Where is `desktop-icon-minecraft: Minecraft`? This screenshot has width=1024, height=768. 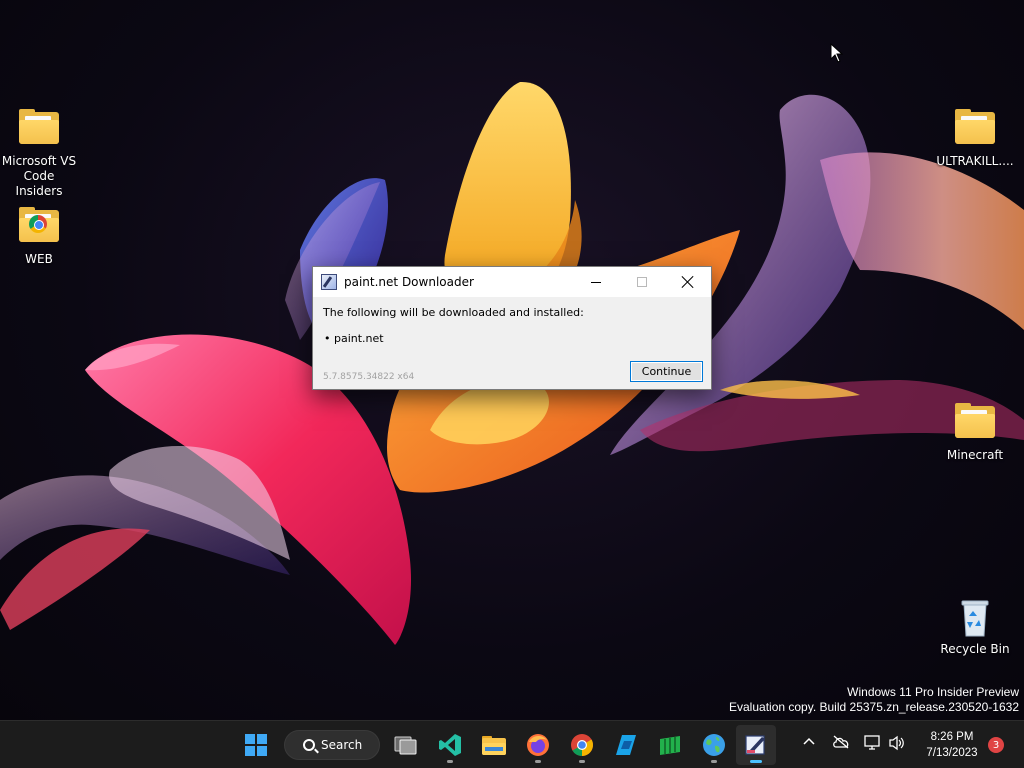
desktop-icon-minecraft: Minecraft is located at coordinates (975, 432).